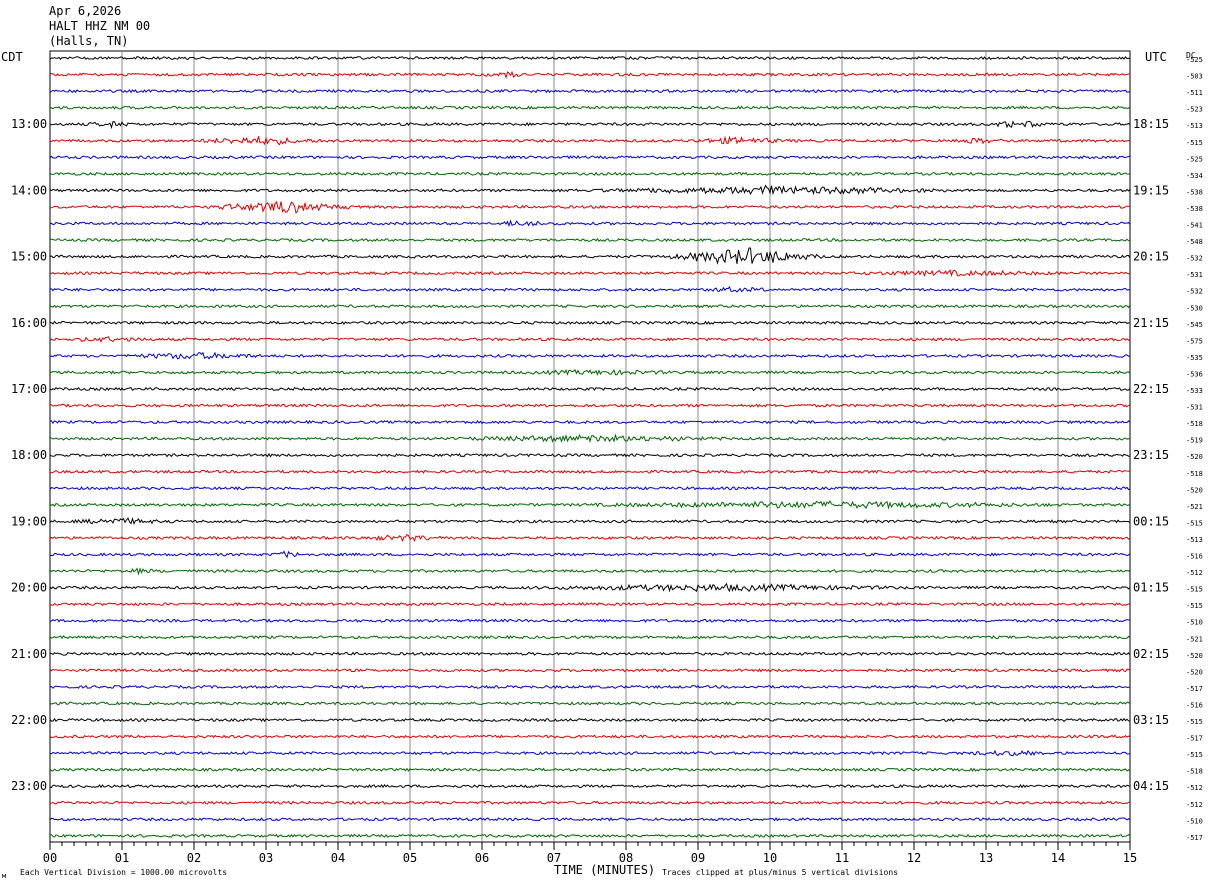 This screenshot has height=886, width=1210. I want to click on dc-offset-label: -512, so click(1194, 805).